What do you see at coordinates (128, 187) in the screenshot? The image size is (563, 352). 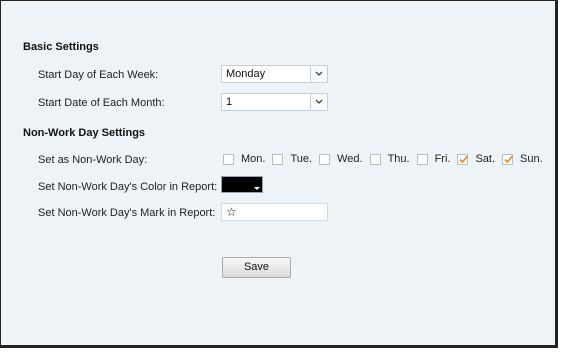 I see `non-work-color-label: Set Non-Work Day's Color in Report:` at bounding box center [128, 187].